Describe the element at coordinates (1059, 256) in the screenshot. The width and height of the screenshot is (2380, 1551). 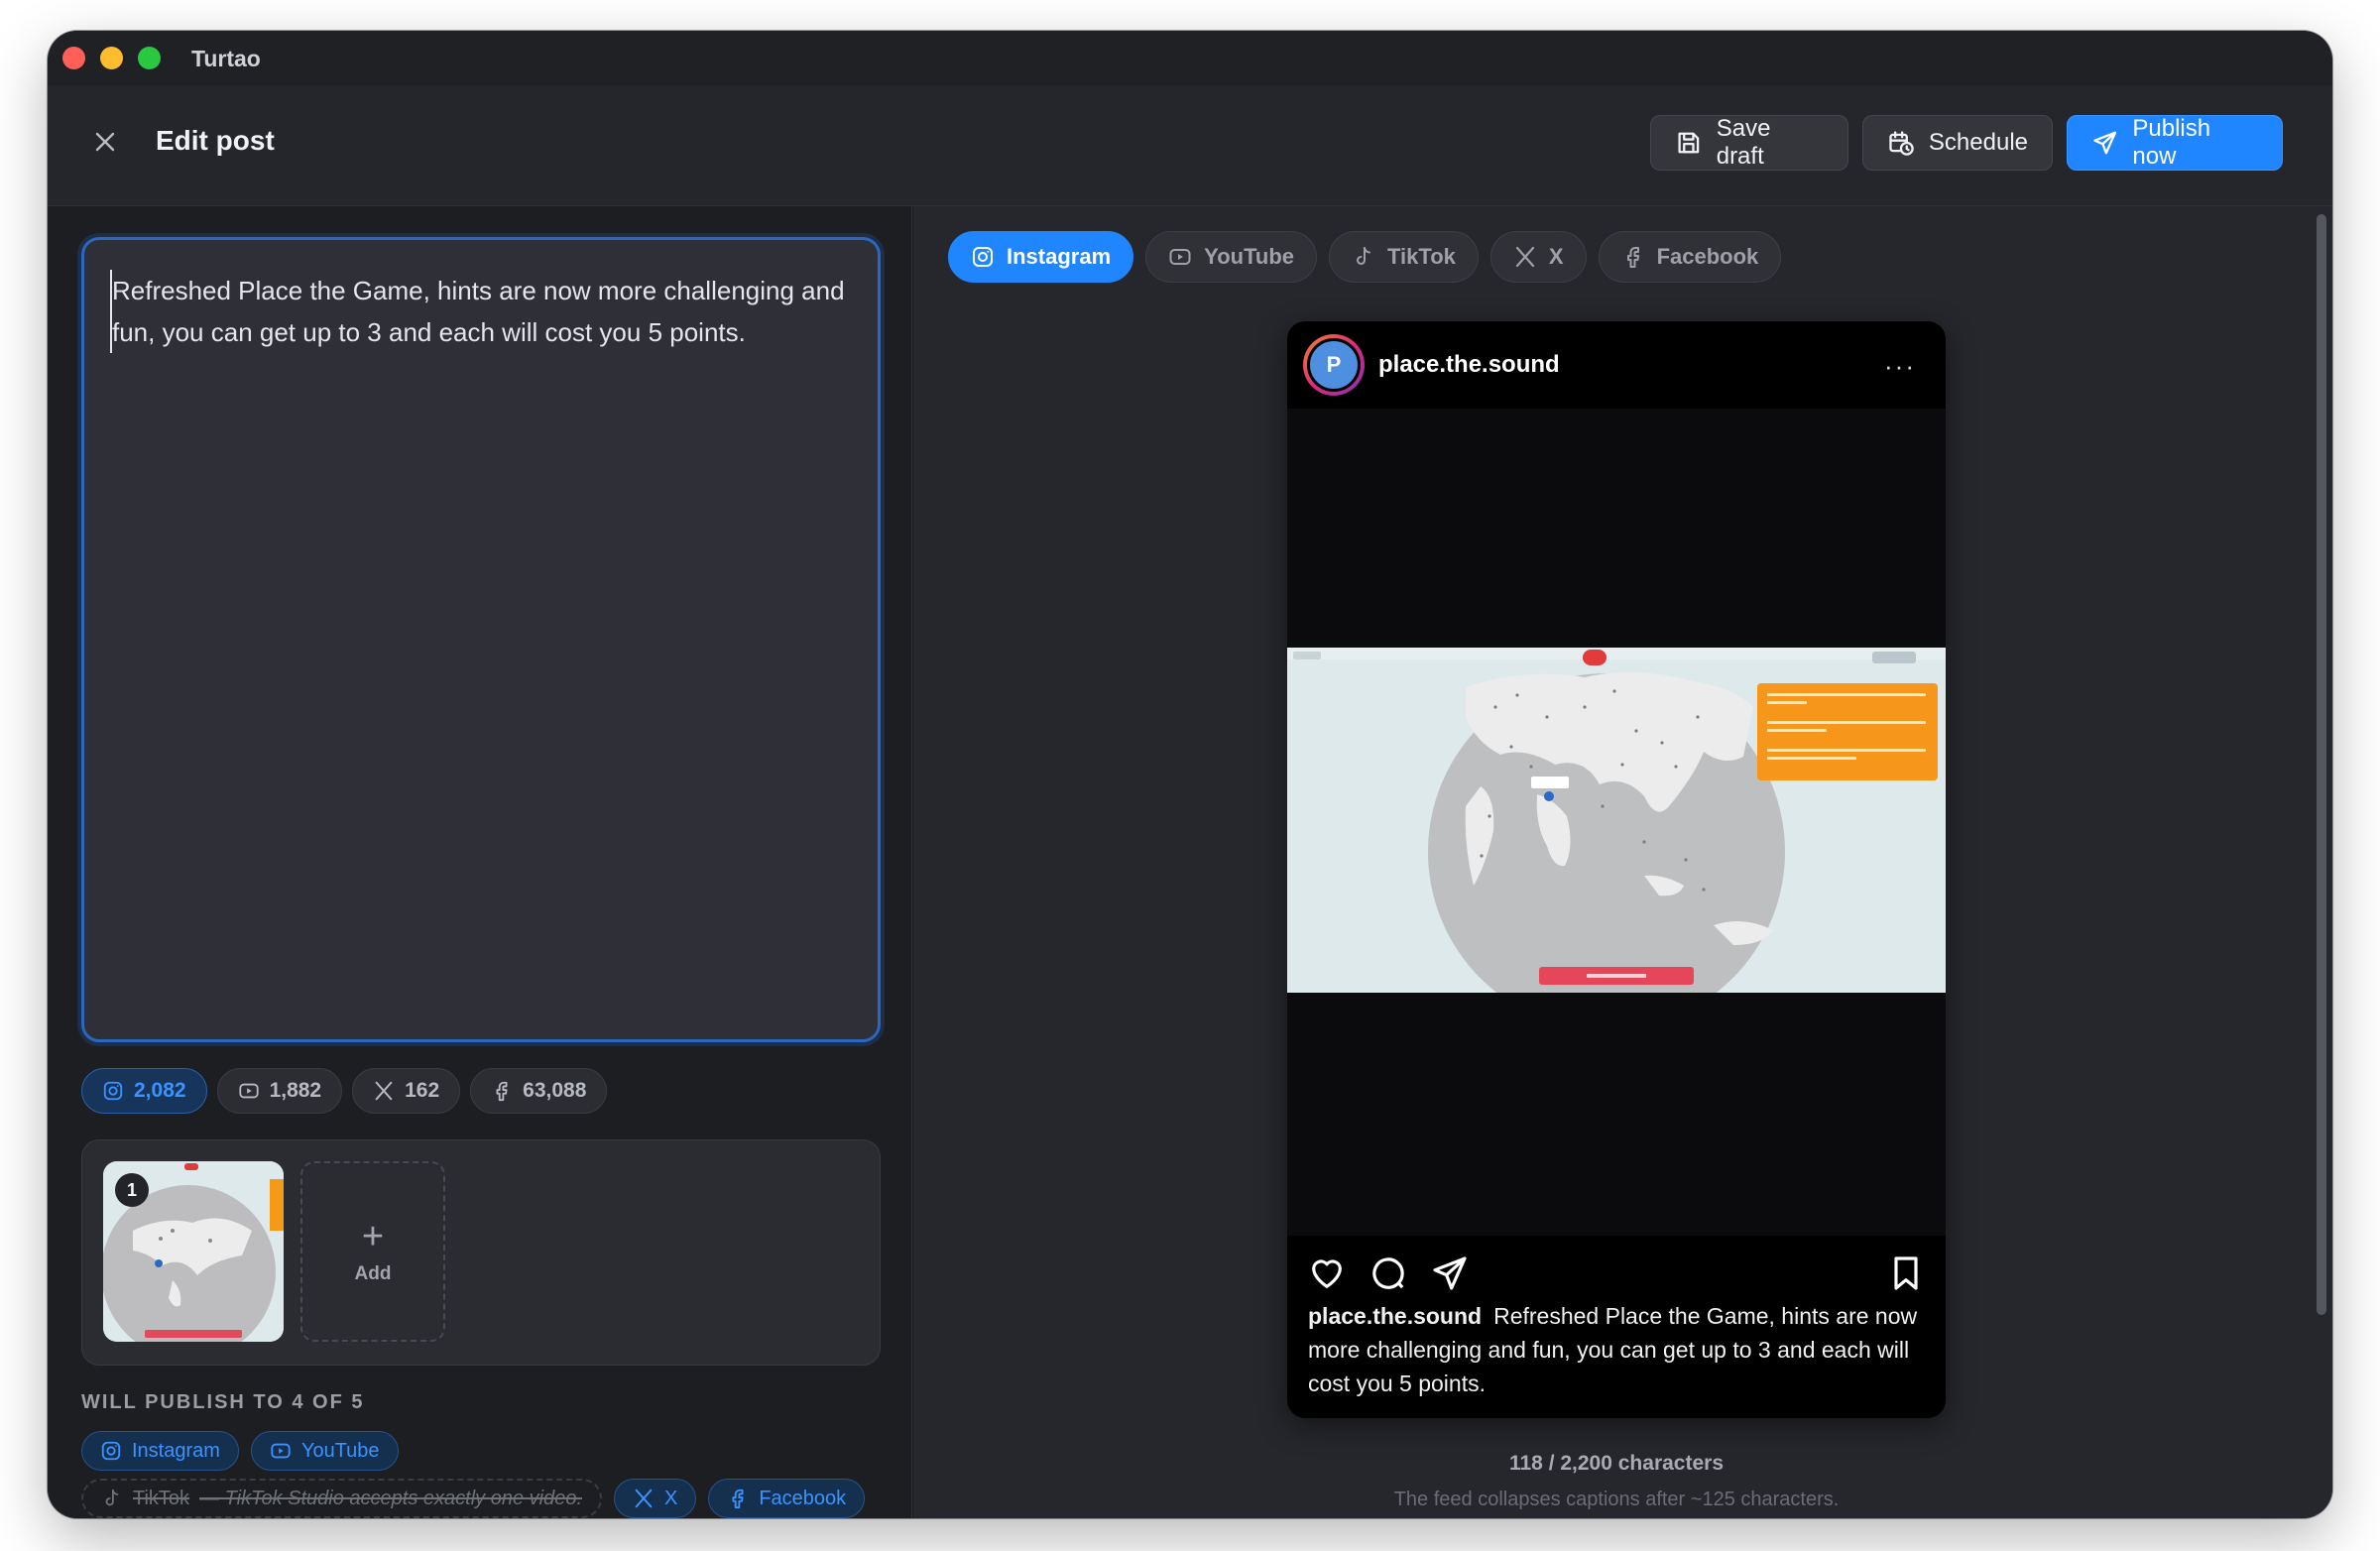
I see `tab-label: Instagram` at that location.